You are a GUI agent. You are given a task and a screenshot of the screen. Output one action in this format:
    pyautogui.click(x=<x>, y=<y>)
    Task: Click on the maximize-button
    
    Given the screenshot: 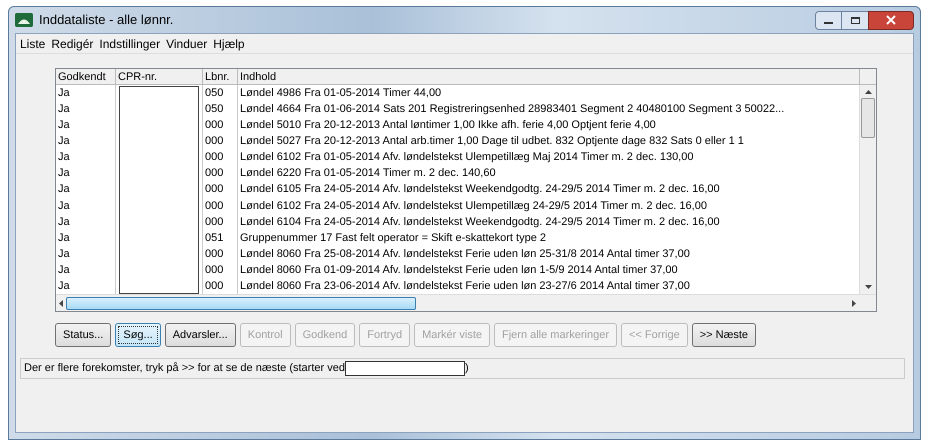 What is the action you would take?
    pyautogui.click(x=855, y=20)
    